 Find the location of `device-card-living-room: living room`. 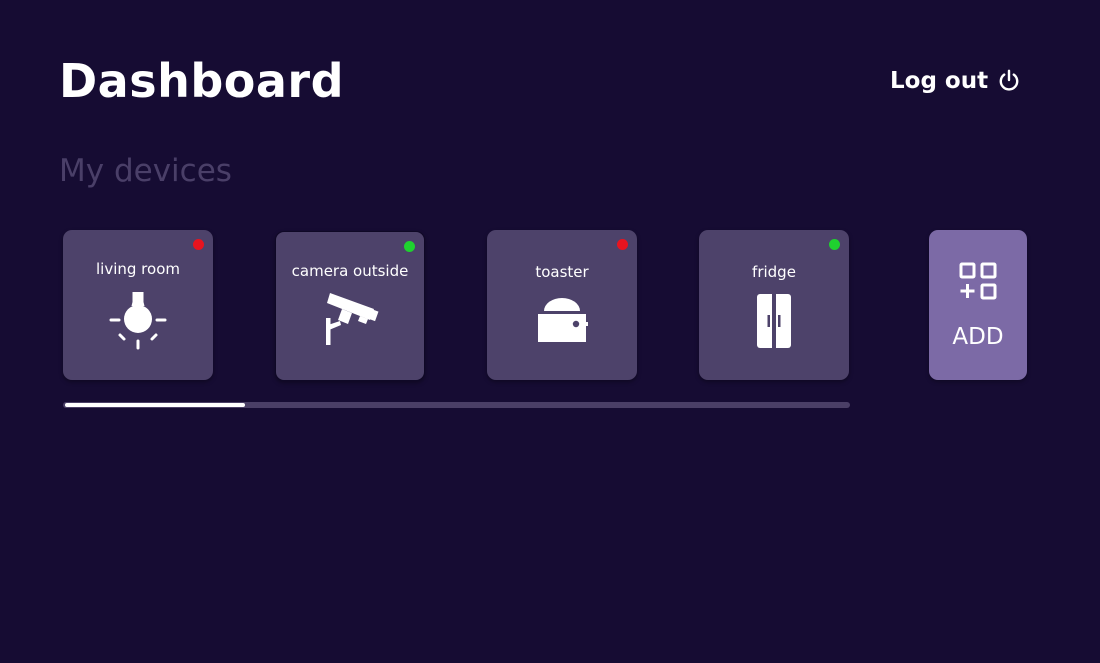

device-card-living-room: living room is located at coordinates (138, 305).